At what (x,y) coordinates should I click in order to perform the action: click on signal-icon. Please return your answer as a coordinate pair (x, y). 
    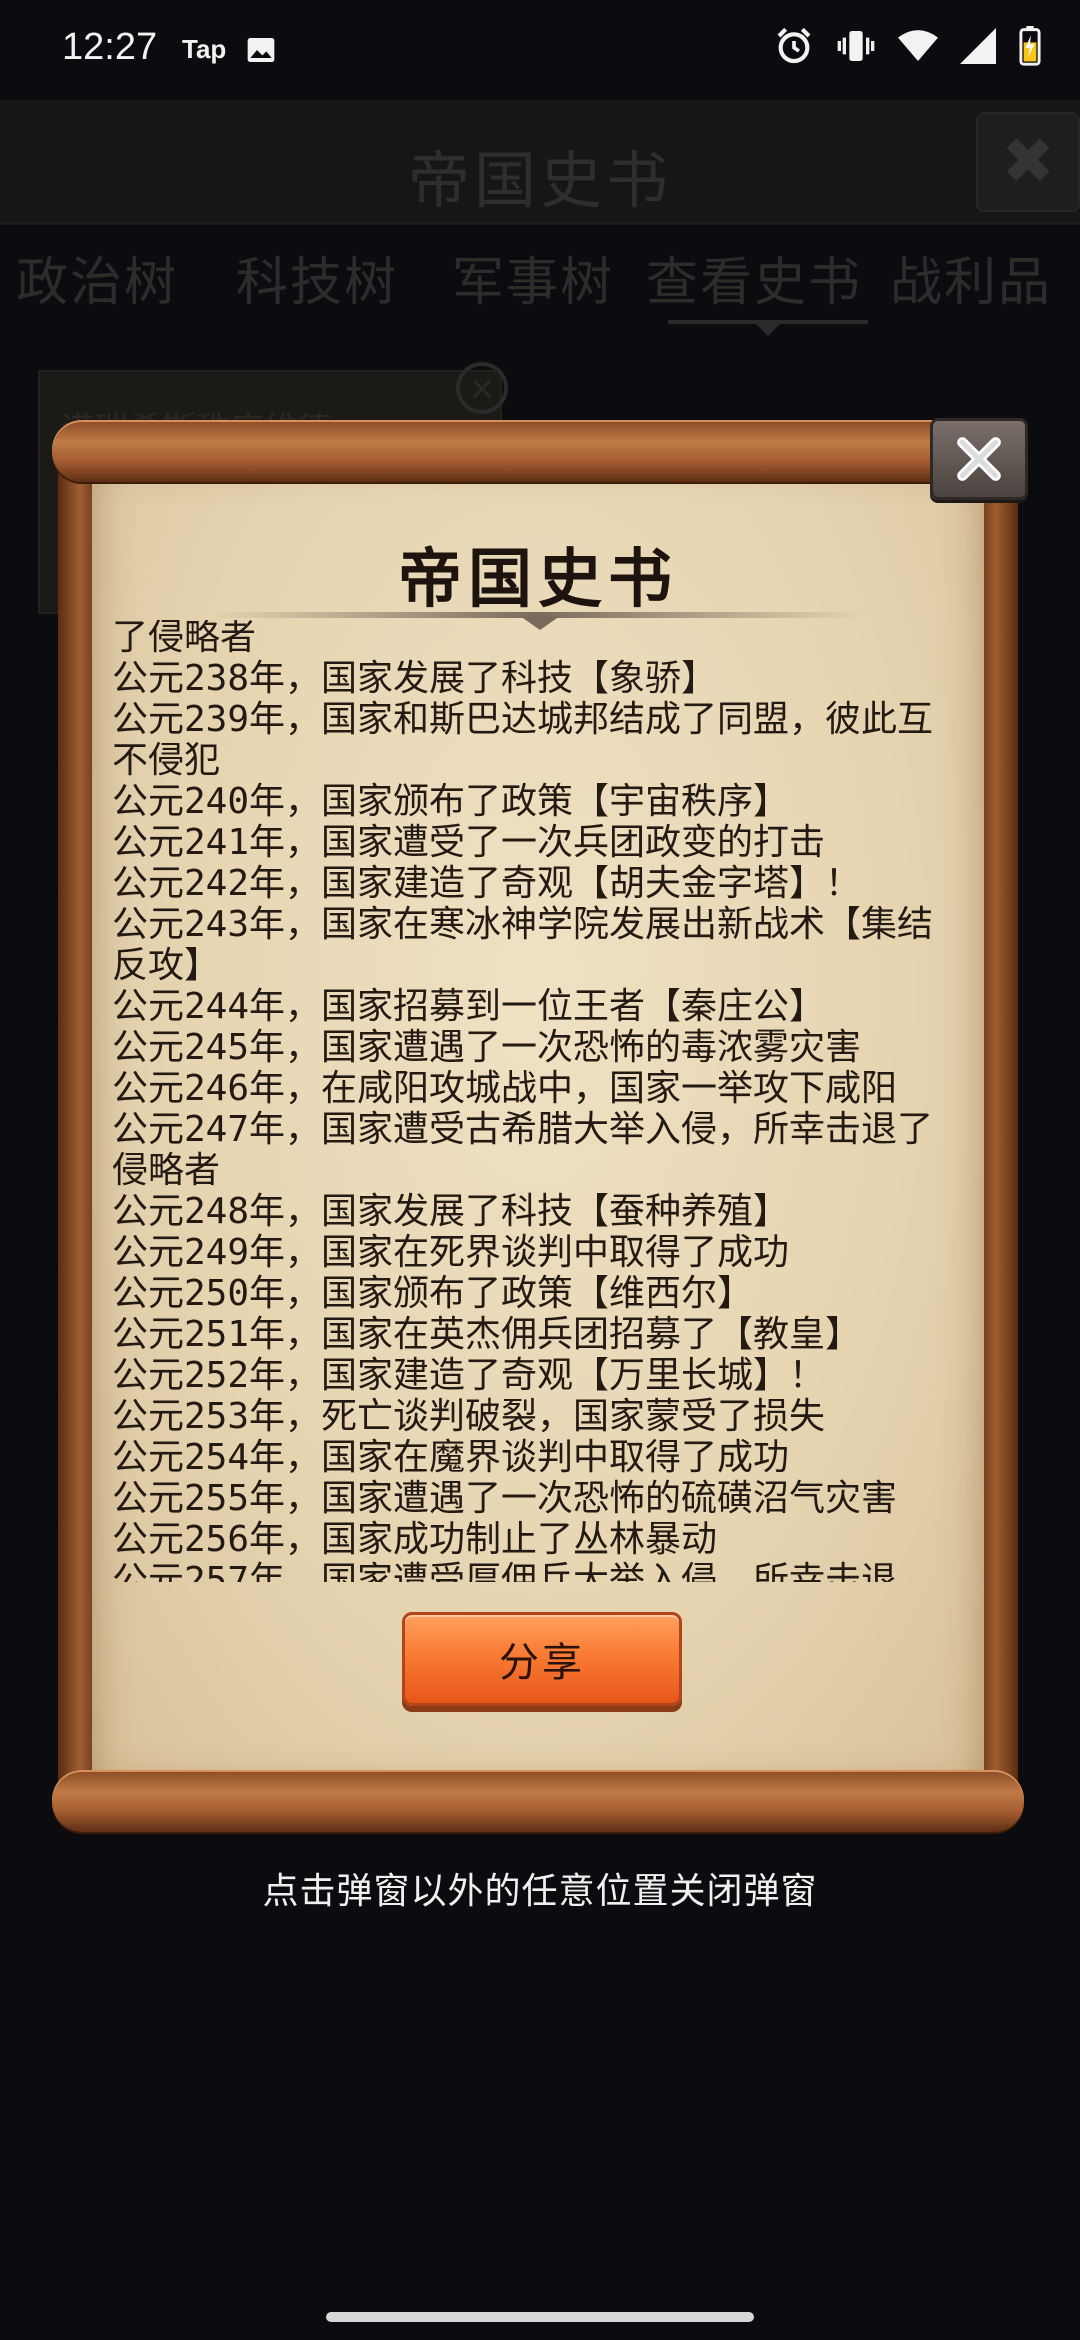
    Looking at the image, I should click on (978, 46).